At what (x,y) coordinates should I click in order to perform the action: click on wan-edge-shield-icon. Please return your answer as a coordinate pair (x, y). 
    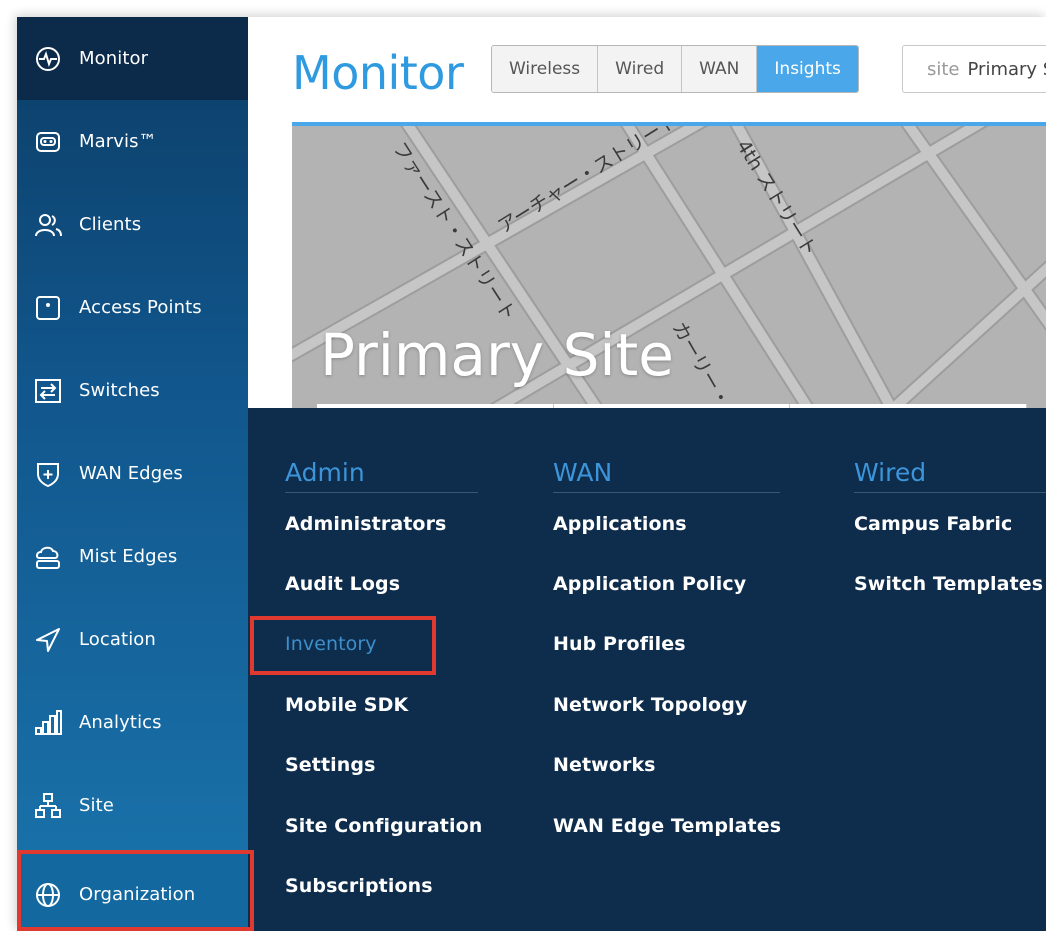
    Looking at the image, I should click on (48, 474).